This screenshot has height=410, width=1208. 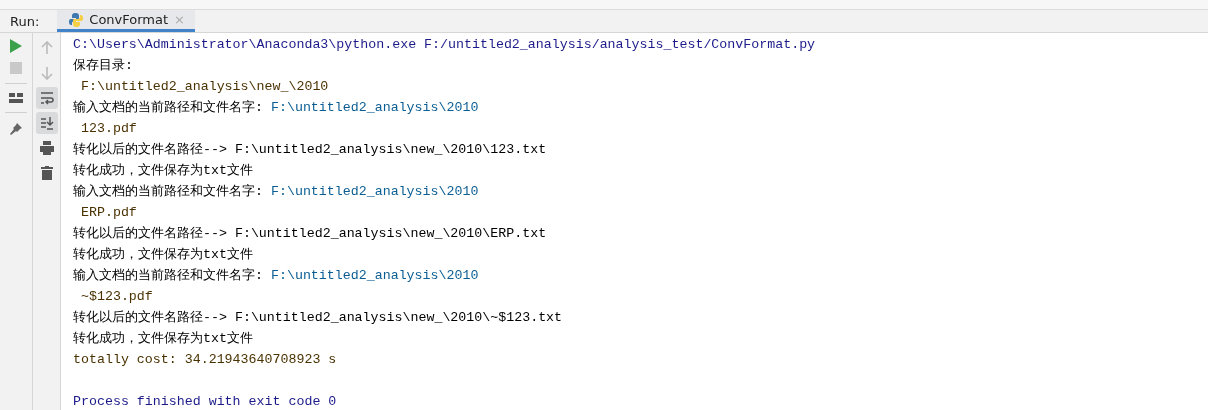 I want to click on output-text: 转化以后的文件名路径--> F:\untitled2_analysis\new_\2010\~$123.txt, so click(x=318, y=317).